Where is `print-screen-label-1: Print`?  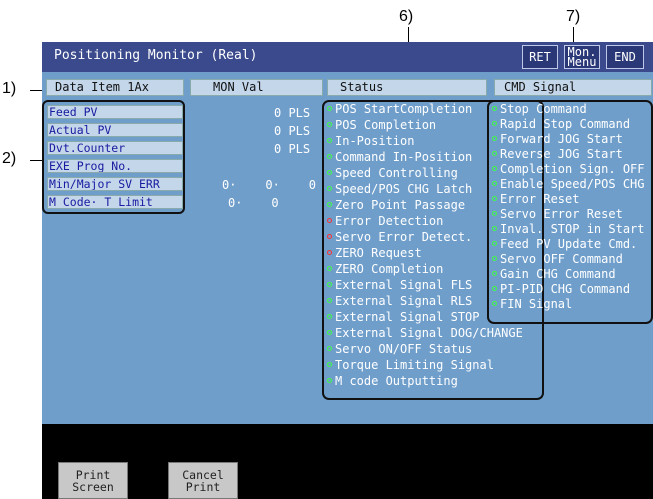
print-screen-label-1: Print is located at coordinates (93, 474).